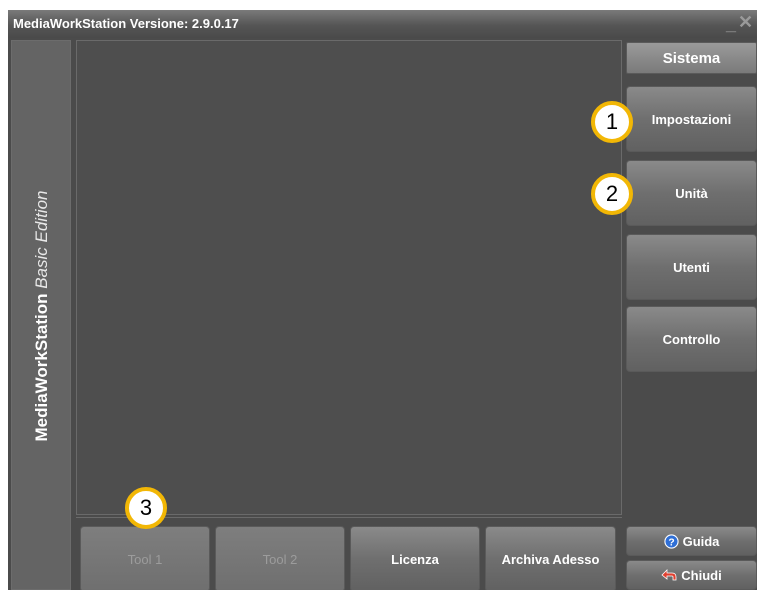 This screenshot has width=757, height=590. Describe the element at coordinates (701, 541) in the screenshot. I see `help-label: Guida` at that location.